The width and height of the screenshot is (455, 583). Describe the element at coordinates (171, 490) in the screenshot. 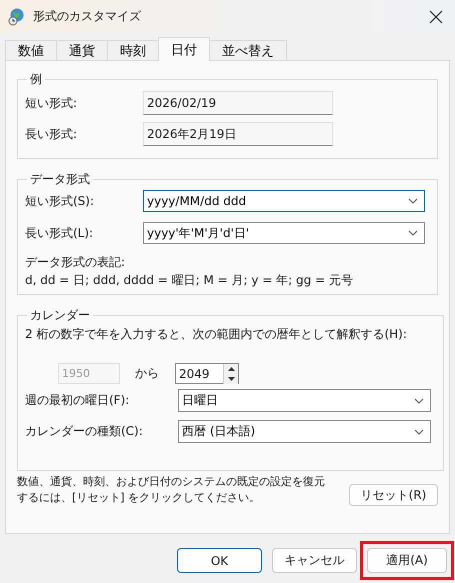

I see `reset-note: 数値、通貨、時刻、および日付のシステムの既定の設定を復元するには、[リセット] をクリックしてください。` at that location.